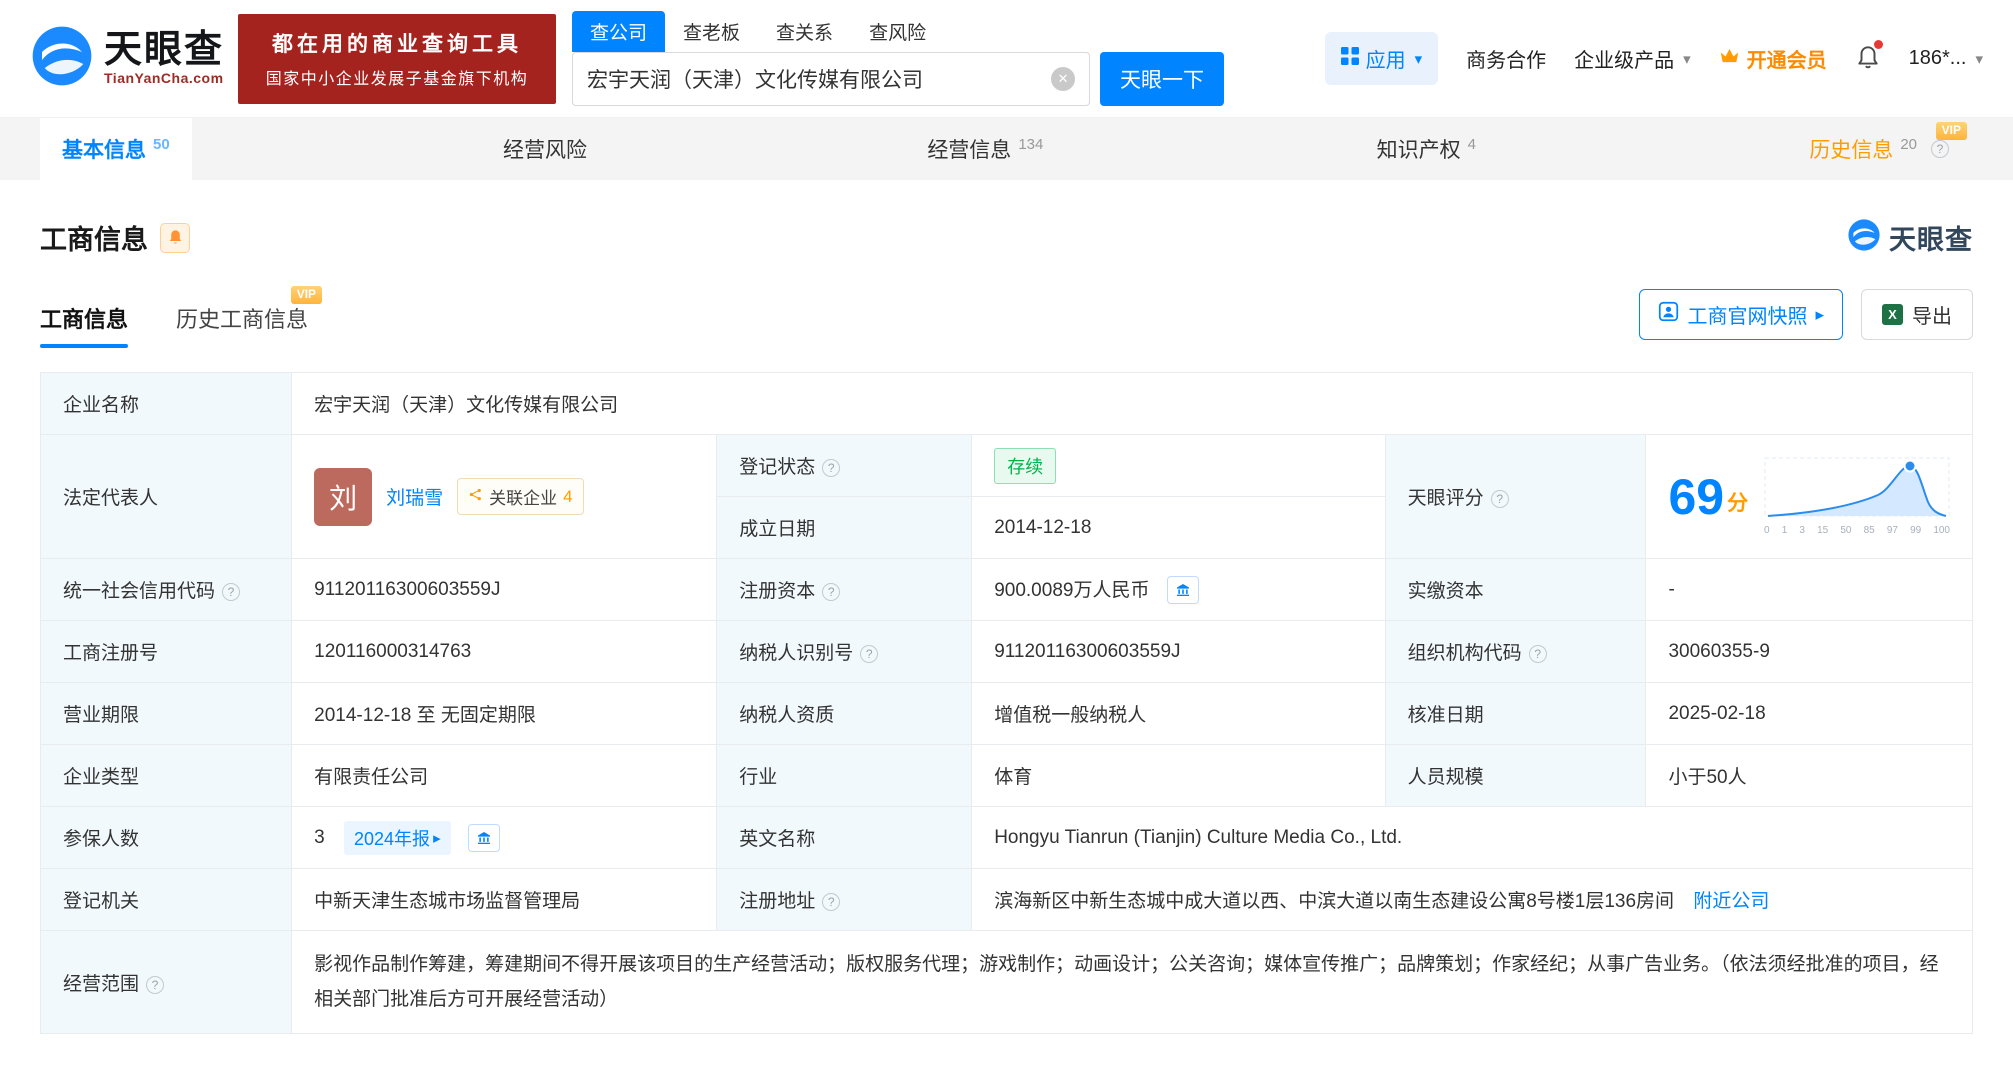 The image size is (2013, 1080). I want to click on tab-business-info: 经营信息 134, so click(985, 149).